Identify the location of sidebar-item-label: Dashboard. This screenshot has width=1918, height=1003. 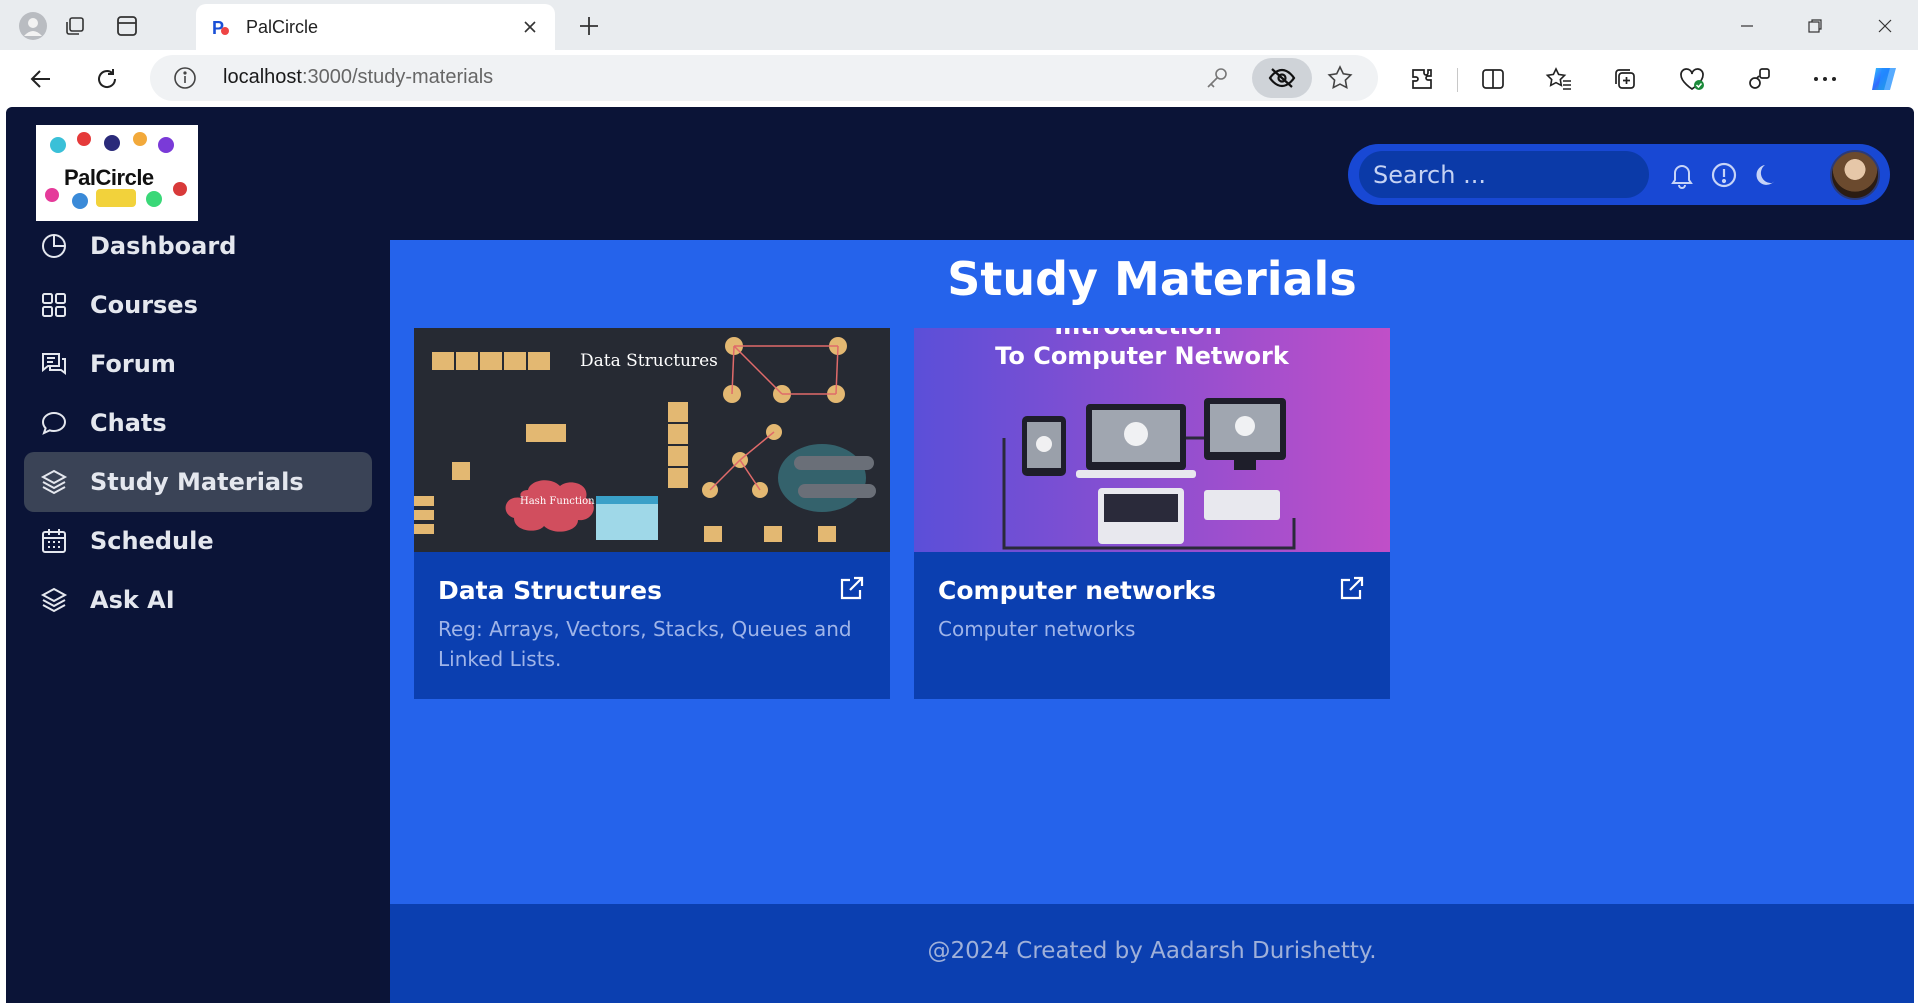
(163, 246).